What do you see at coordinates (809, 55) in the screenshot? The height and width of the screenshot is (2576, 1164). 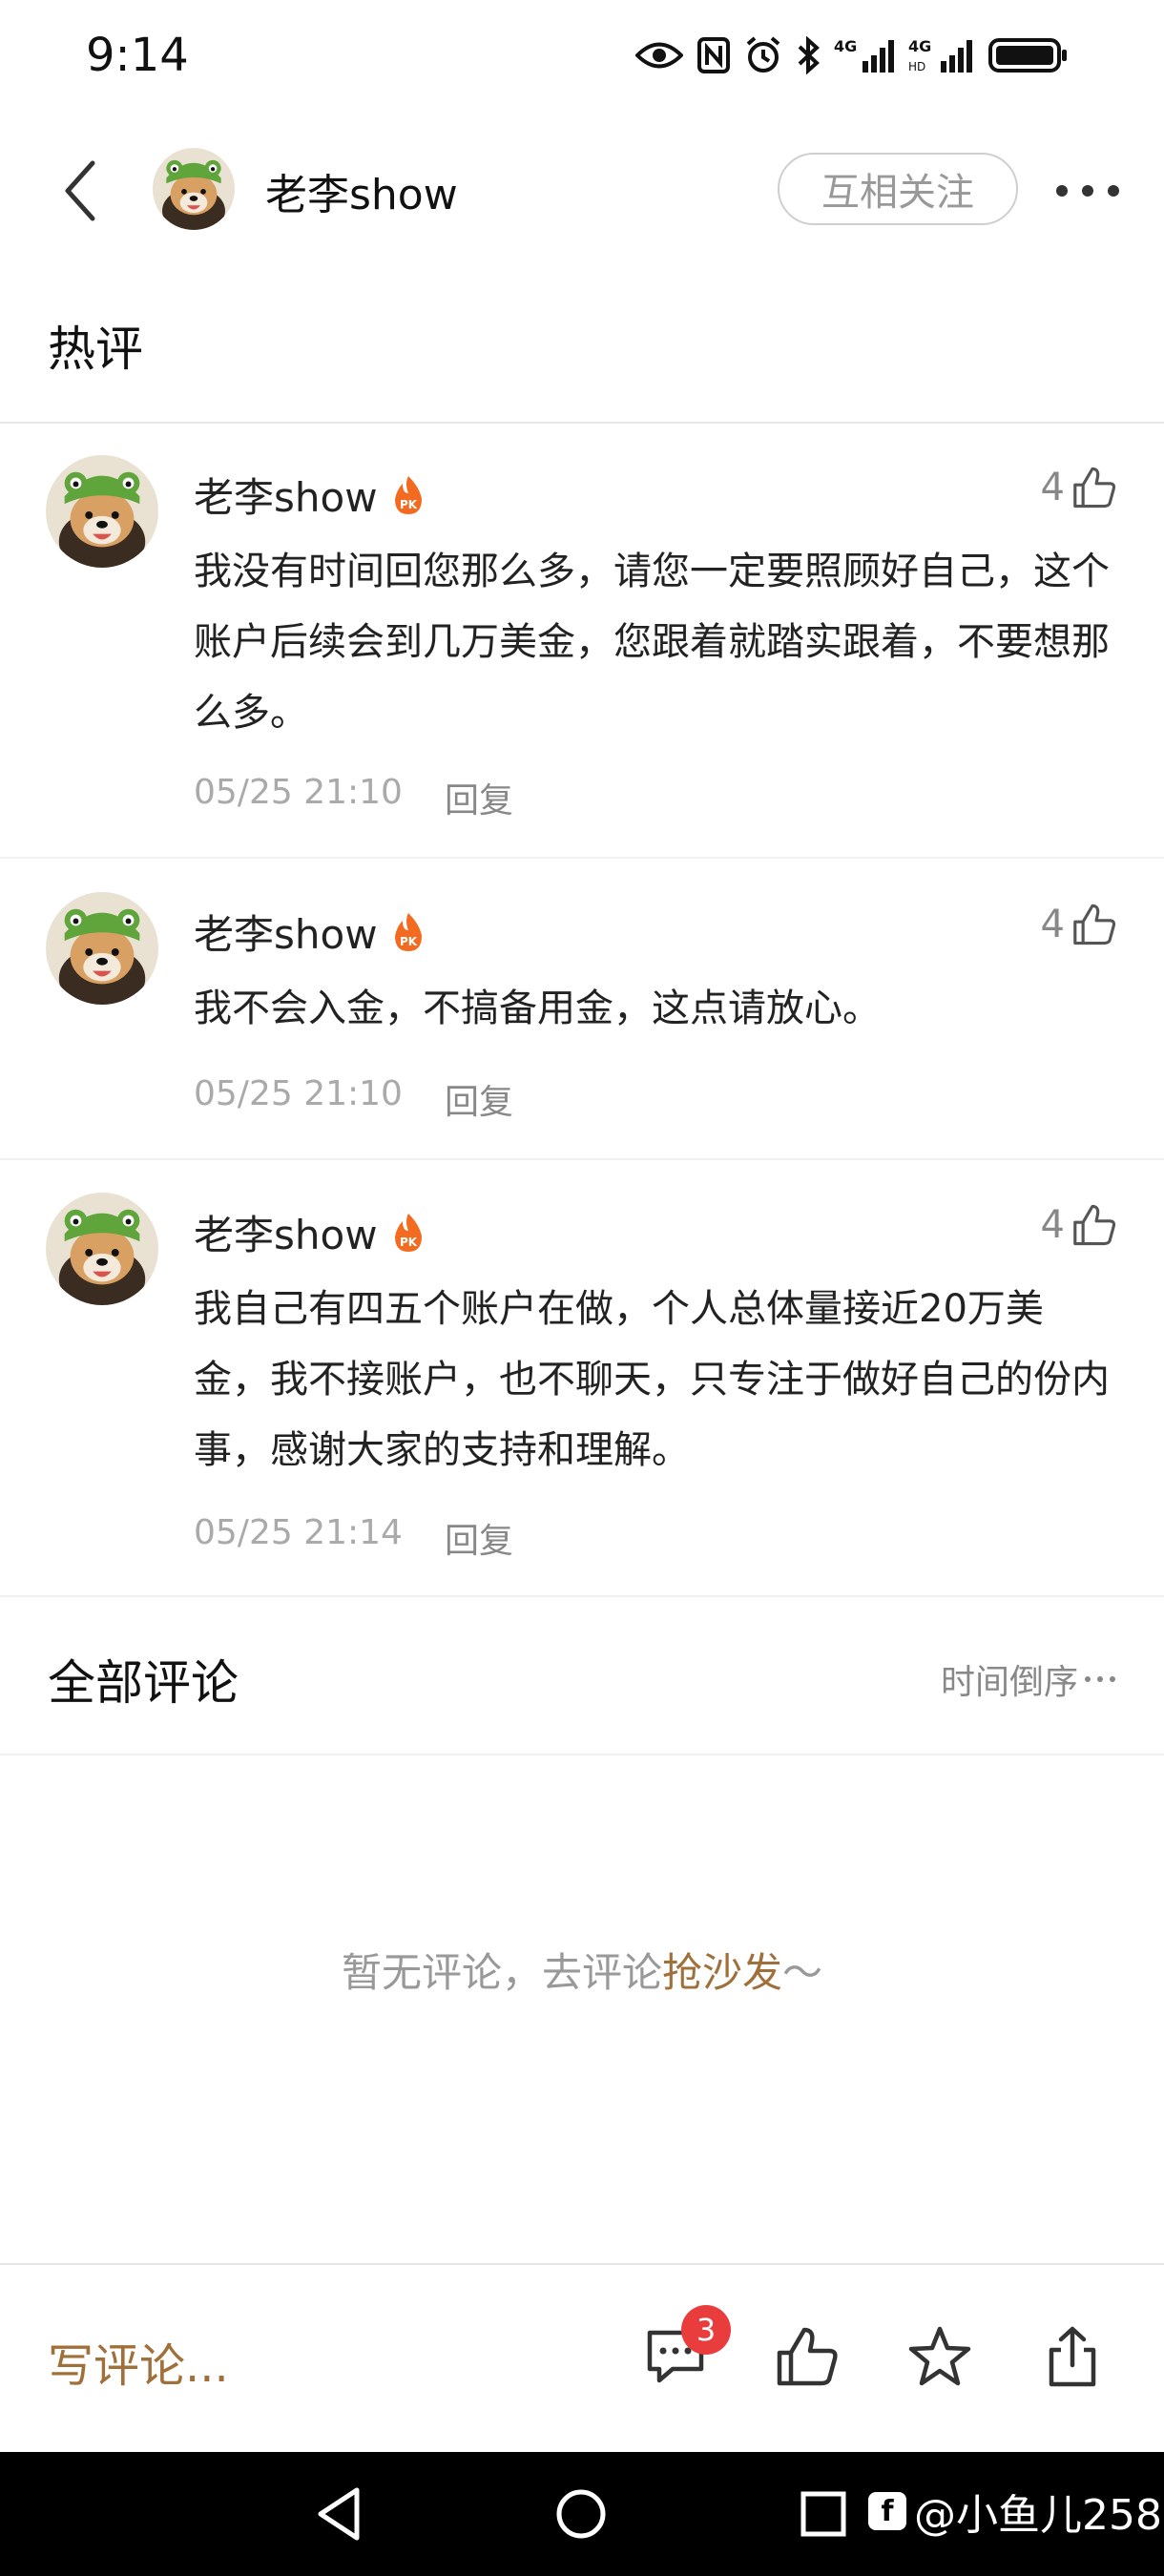 I see `bluetooth-icon` at bounding box center [809, 55].